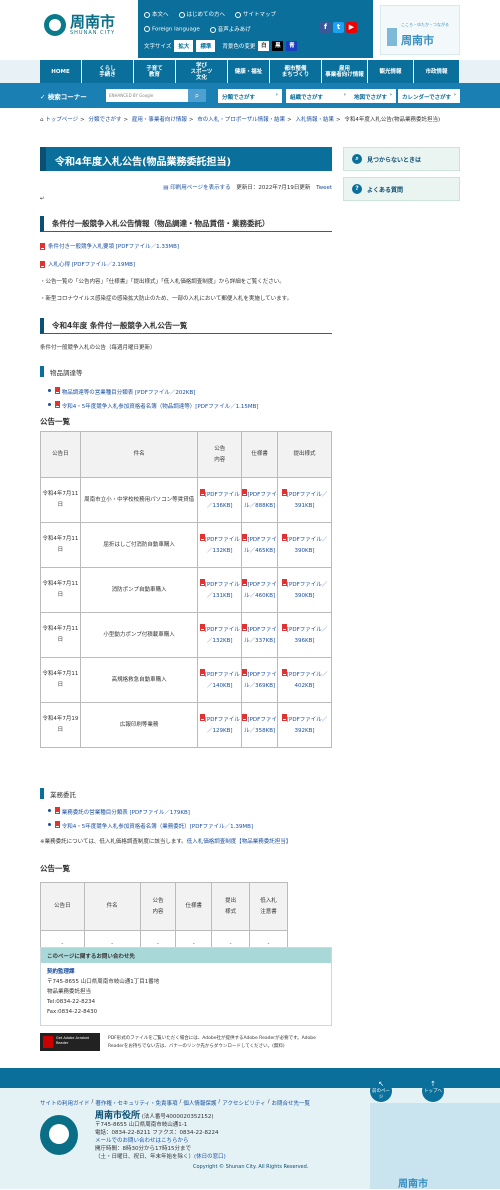 The width and height of the screenshot is (500, 1190). What do you see at coordinates (220, 590) in the screenshot?
I see `cell-notice-pdf: [PDFファイル／131KB]` at bounding box center [220, 590].